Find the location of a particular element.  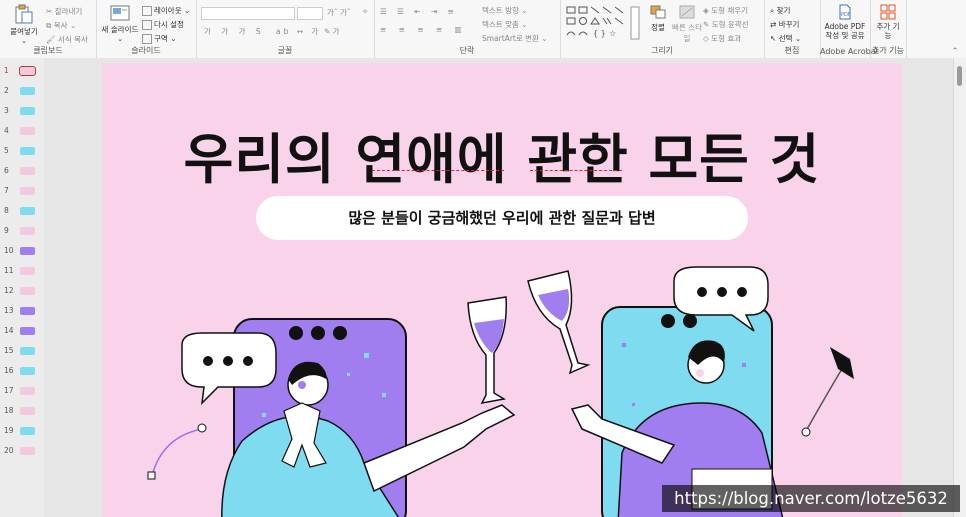

copy-icon: ⧉ is located at coordinates (49, 25).